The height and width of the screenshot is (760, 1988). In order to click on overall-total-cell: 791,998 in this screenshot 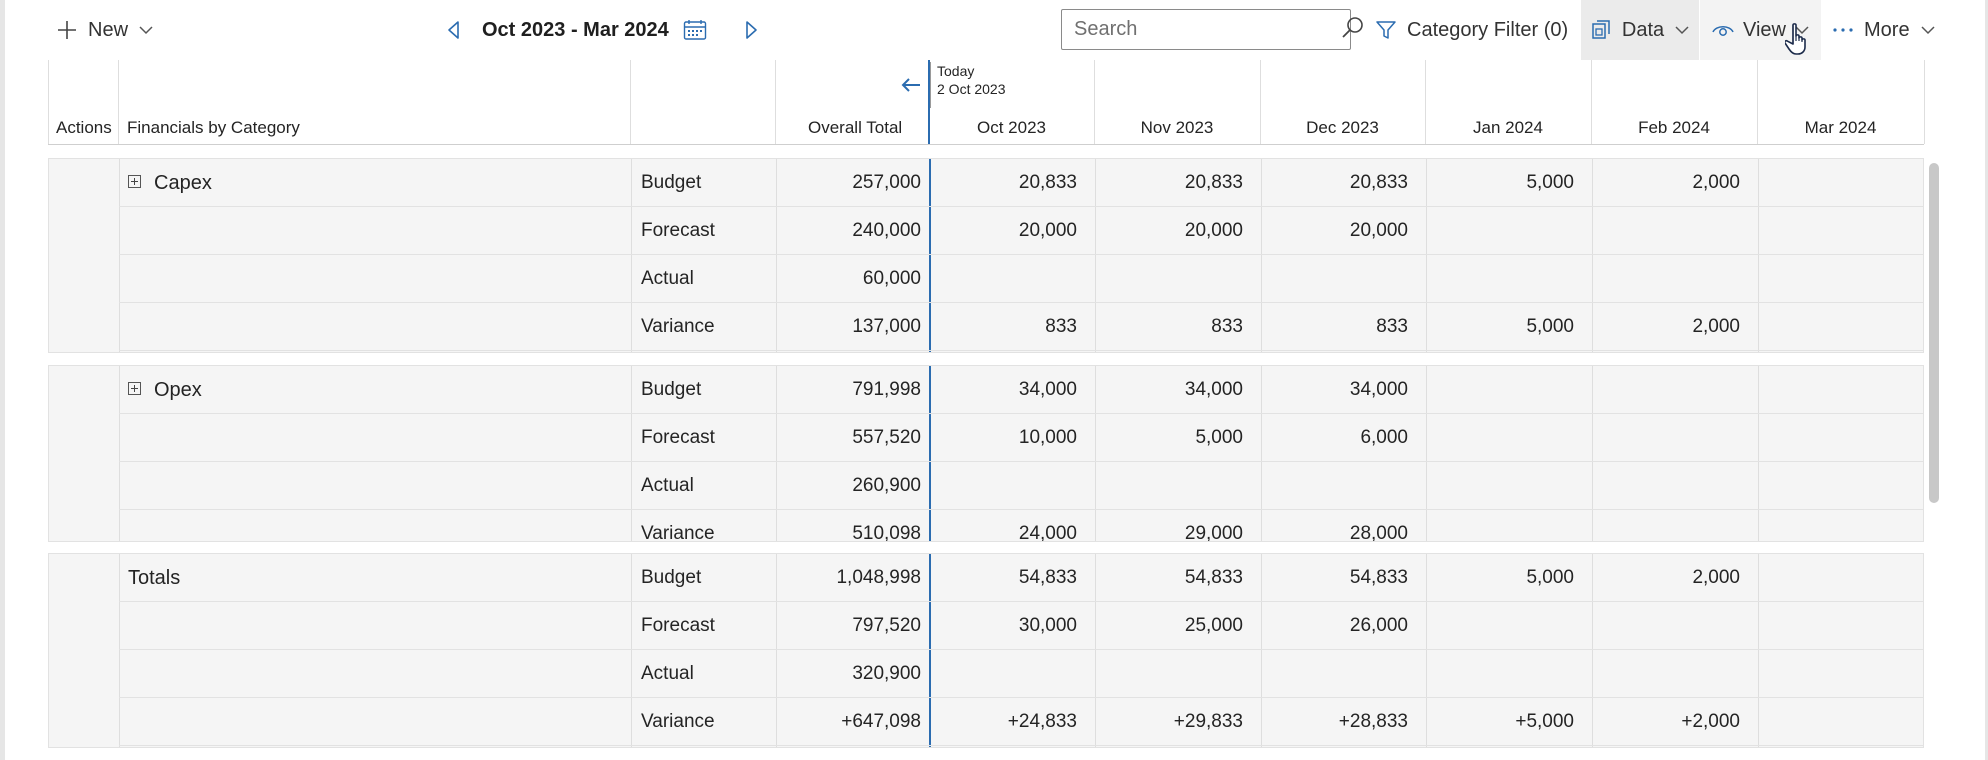, I will do `click(886, 389)`.